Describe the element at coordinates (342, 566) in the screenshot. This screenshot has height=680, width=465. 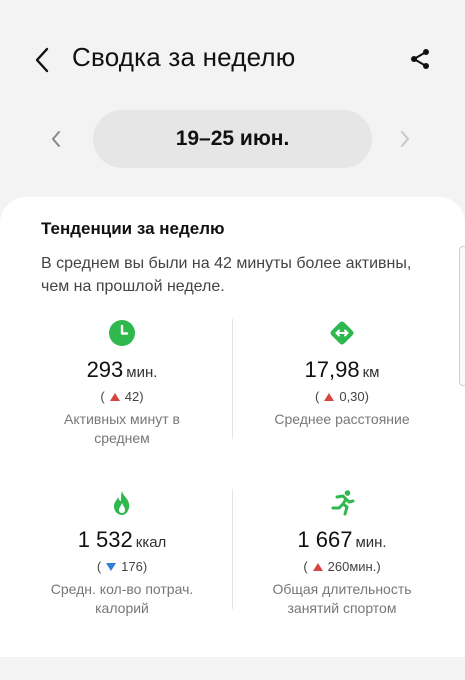
I see `stat-delta: ( 260мин.)` at that location.